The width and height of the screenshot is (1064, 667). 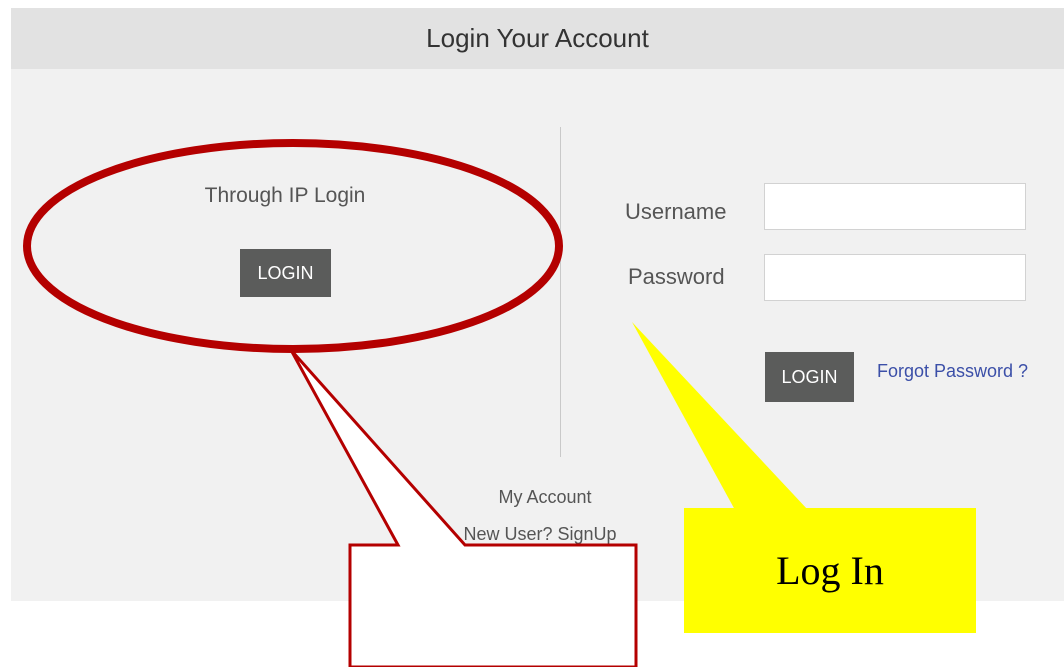 I want to click on username-input, so click(x=895, y=206).